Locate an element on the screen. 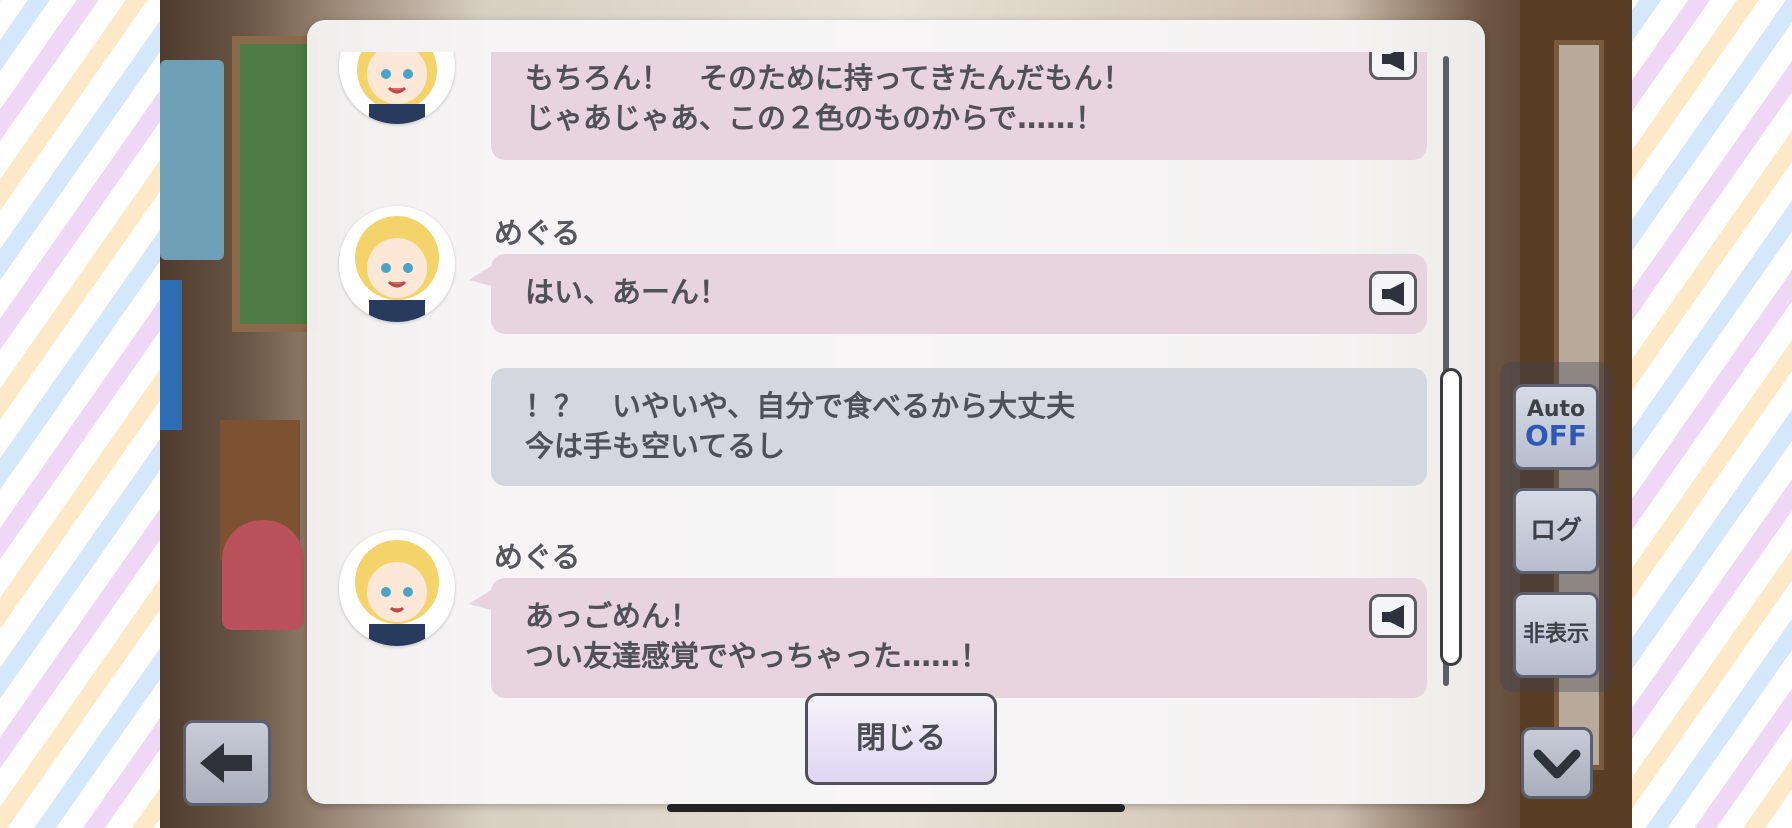 This screenshot has width=1792, height=828. log-button: ログ is located at coordinates (1556, 531).